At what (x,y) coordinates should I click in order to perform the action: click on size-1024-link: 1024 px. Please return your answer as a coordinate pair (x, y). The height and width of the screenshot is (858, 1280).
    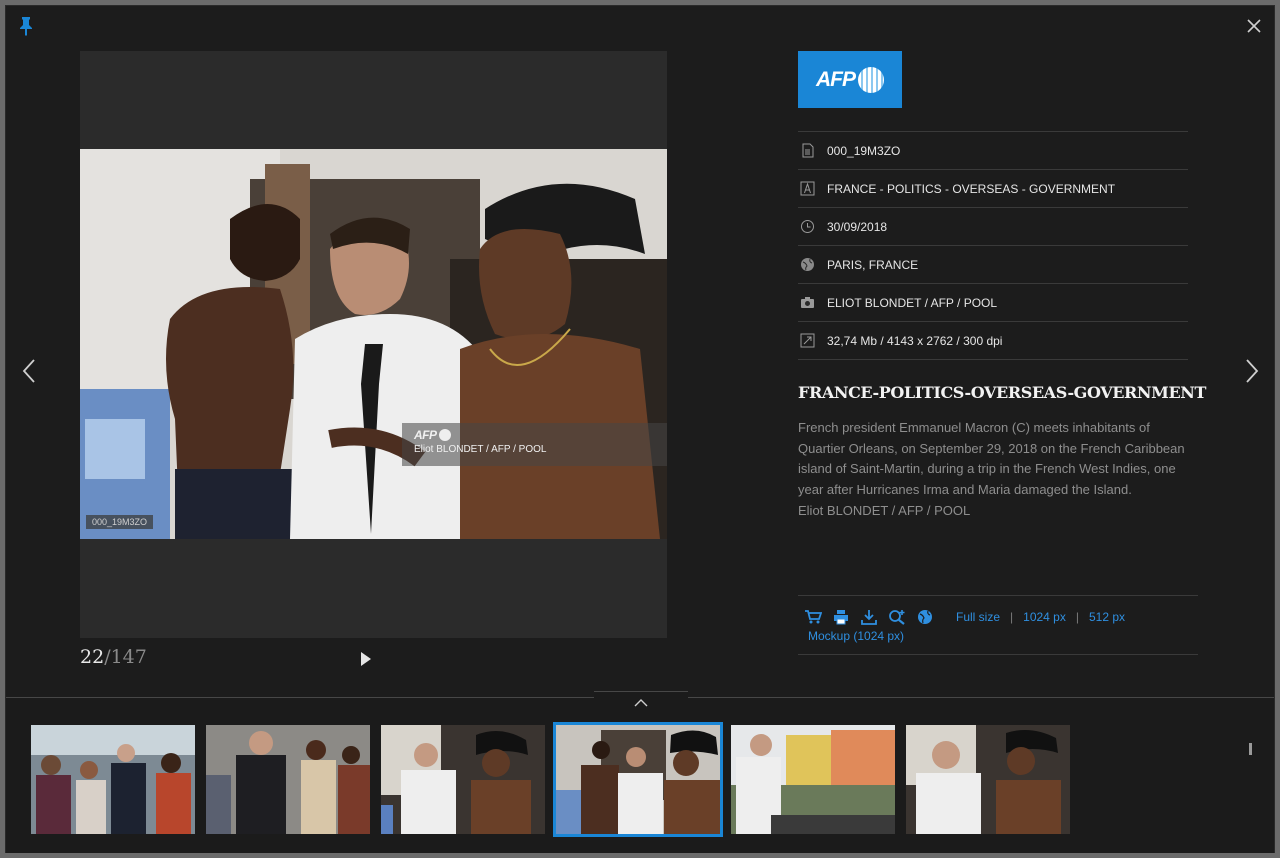
    Looking at the image, I should click on (1044, 617).